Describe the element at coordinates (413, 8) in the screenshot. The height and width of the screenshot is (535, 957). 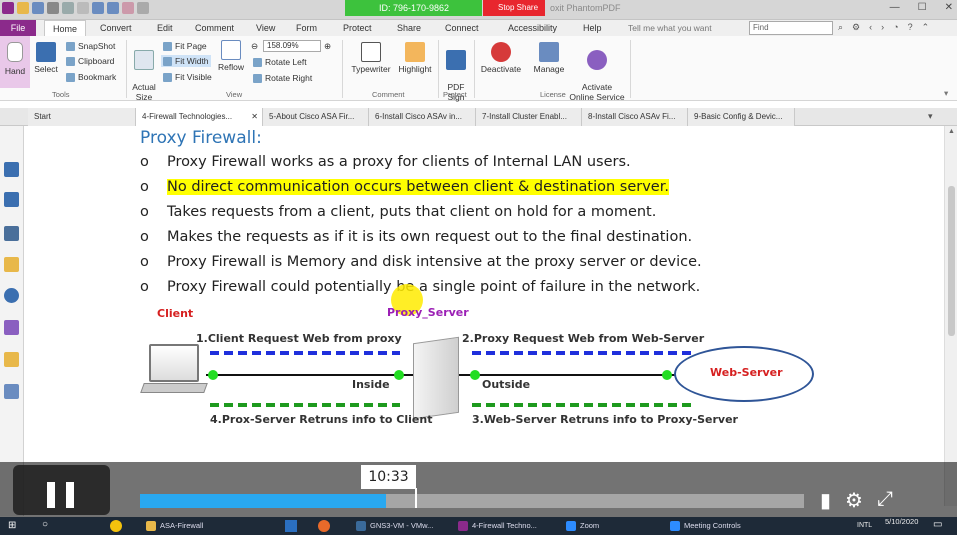
I see `zoom-meeting-id: ID: 796-170-9862` at that location.